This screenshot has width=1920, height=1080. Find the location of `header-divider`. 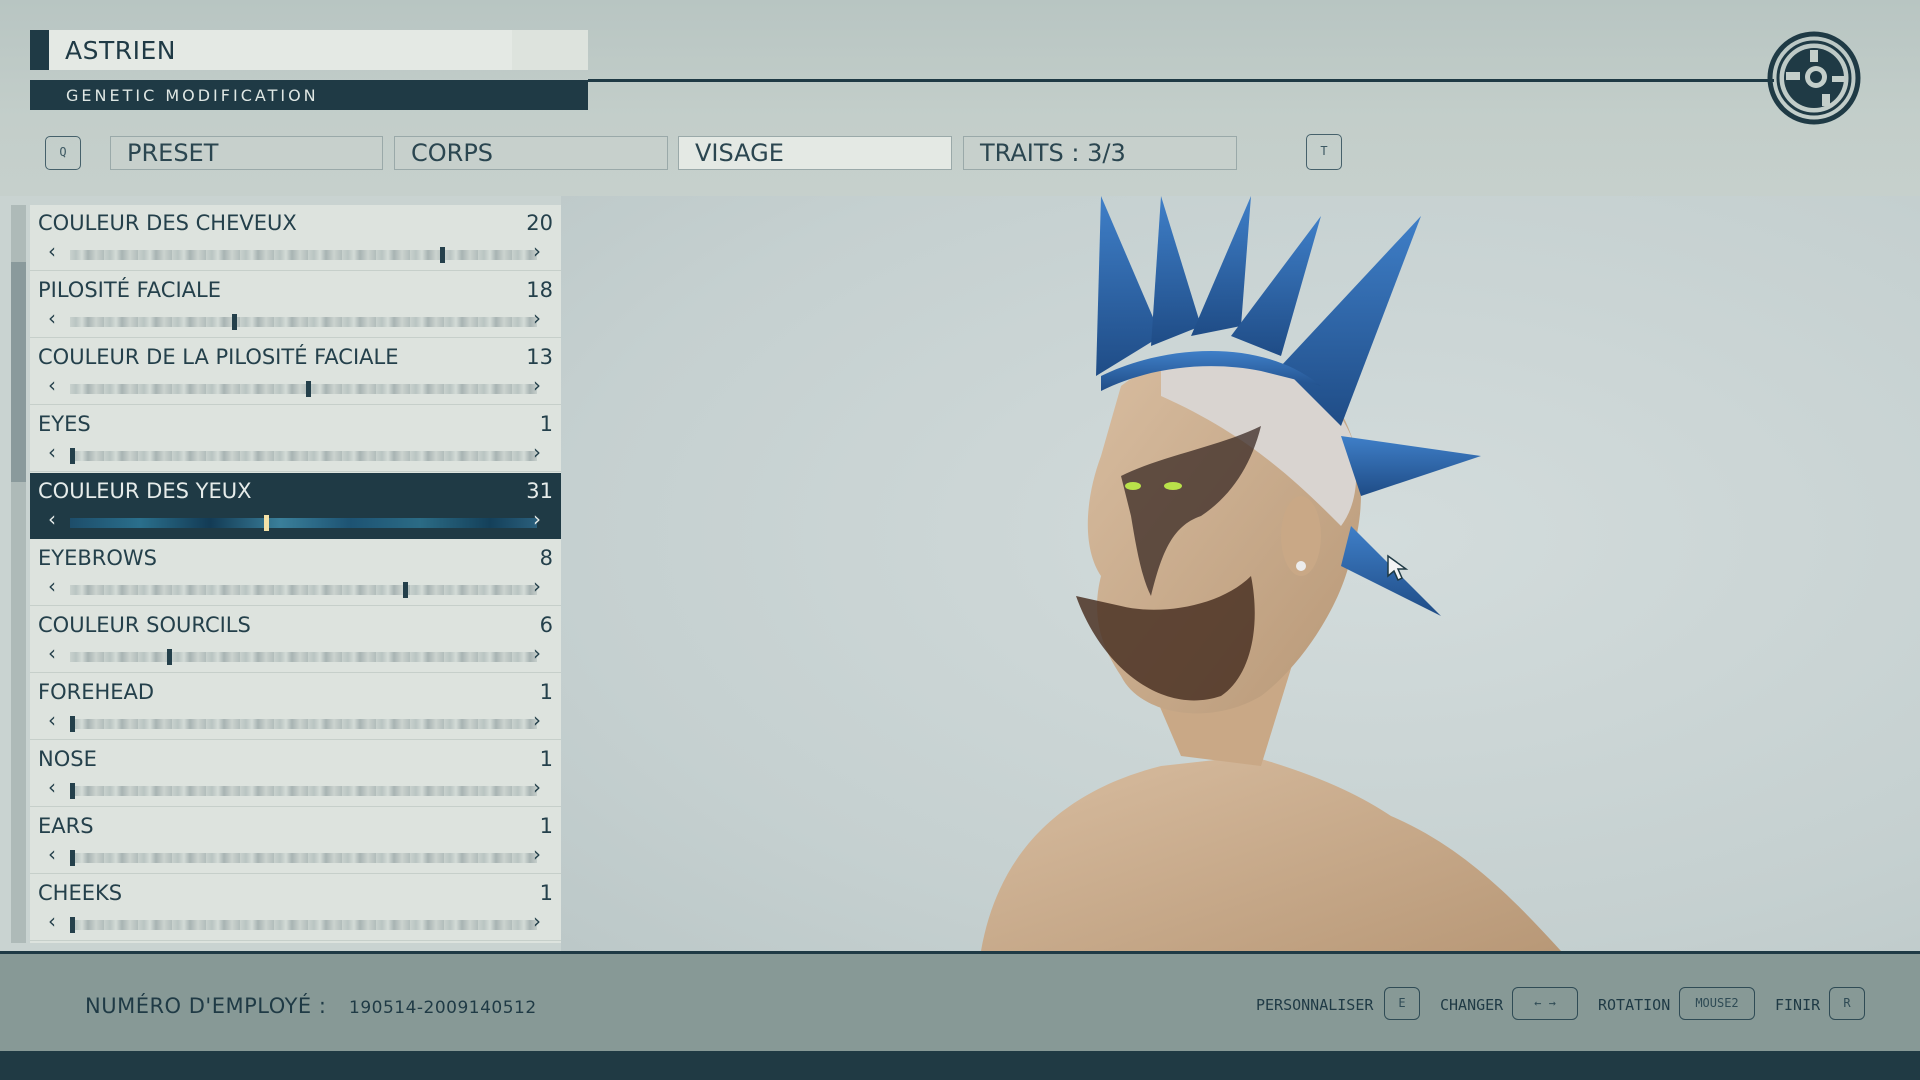

header-divider is located at coordinates (1181, 80).